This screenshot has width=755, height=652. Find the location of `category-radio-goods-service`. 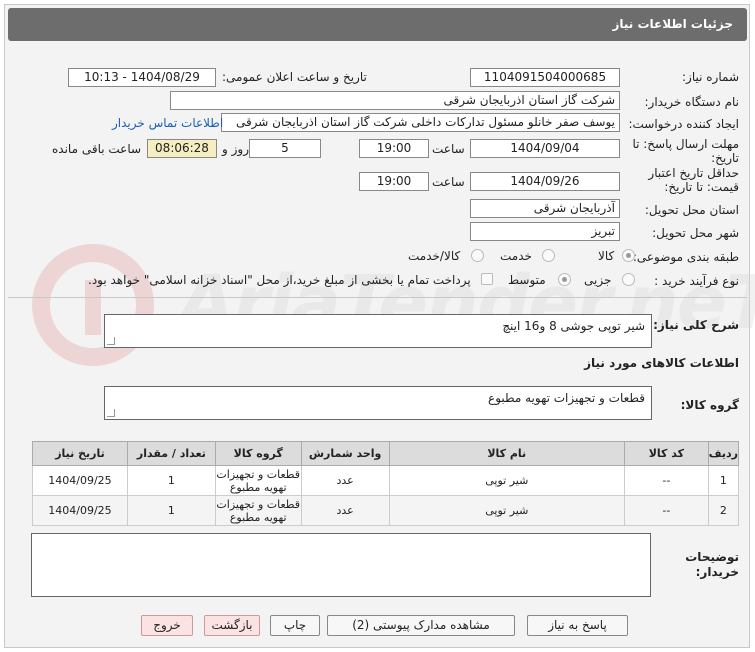

category-radio-goods-service is located at coordinates (477, 255).